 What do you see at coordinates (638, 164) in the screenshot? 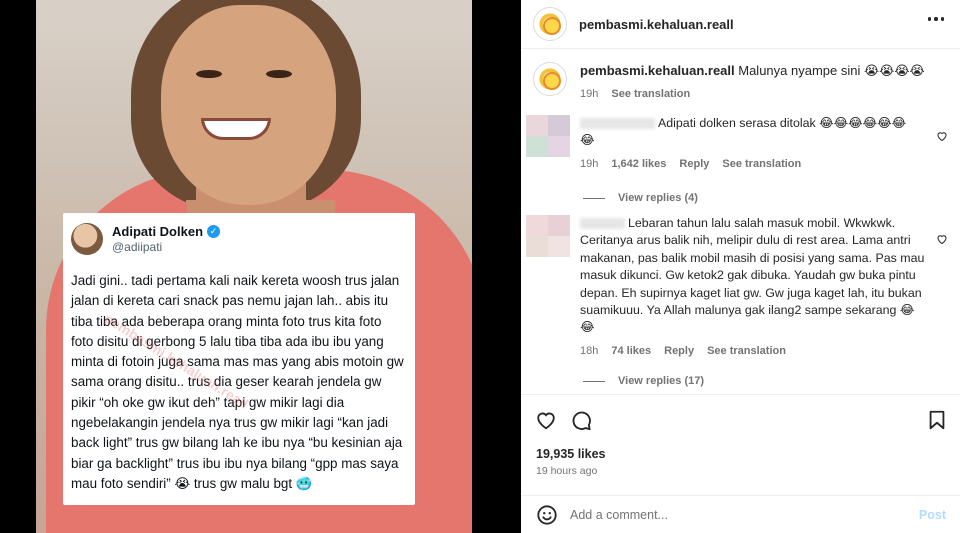
I see `comment-likes: 1,642 likes` at bounding box center [638, 164].